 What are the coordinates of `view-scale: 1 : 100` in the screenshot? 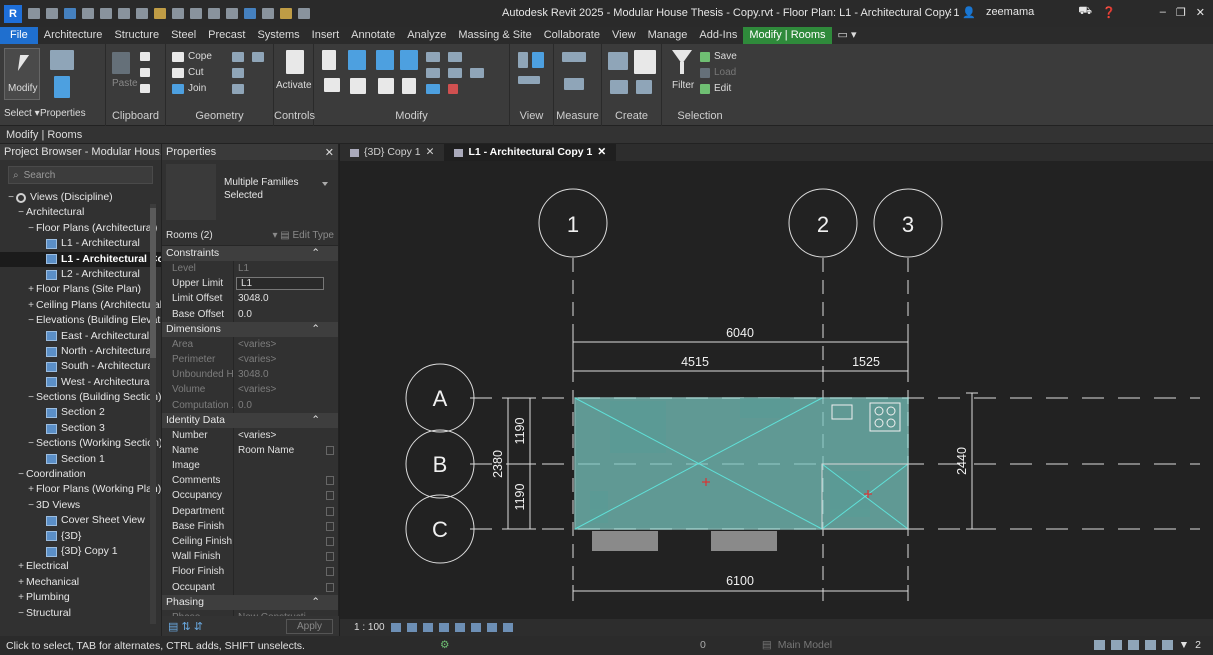 It's located at (369, 627).